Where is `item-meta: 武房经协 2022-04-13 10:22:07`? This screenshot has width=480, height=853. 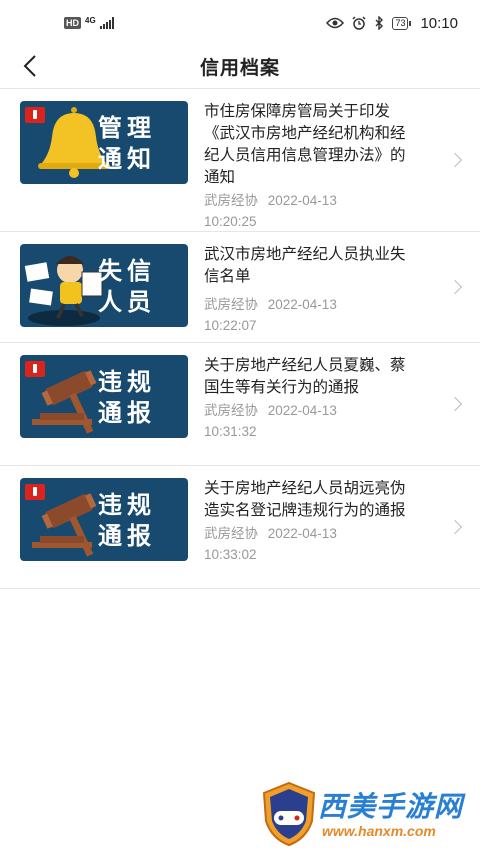
item-meta: 武房经协 2022-04-13 10:22:07 is located at coordinates (310, 315).